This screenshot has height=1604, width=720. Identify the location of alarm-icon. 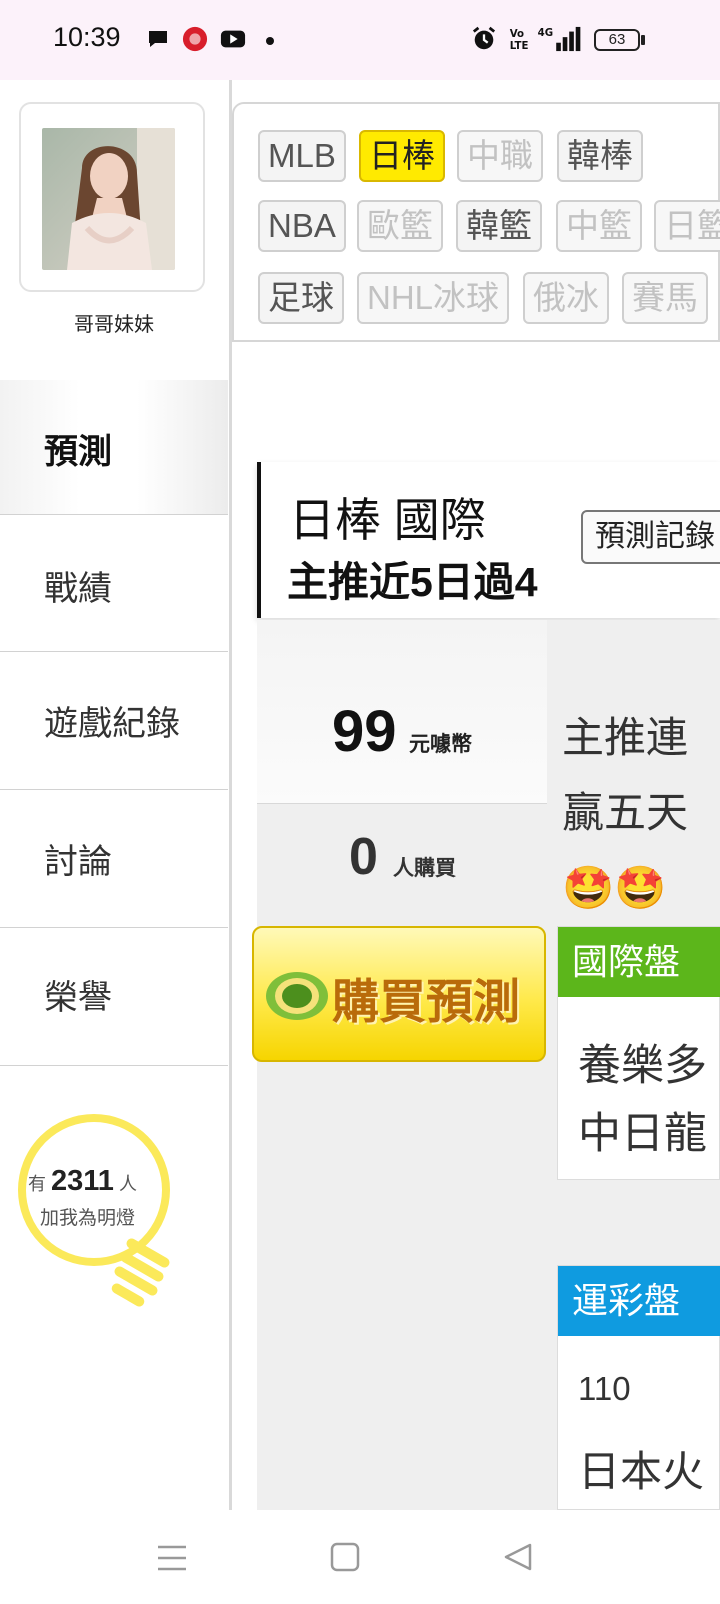
(484, 38).